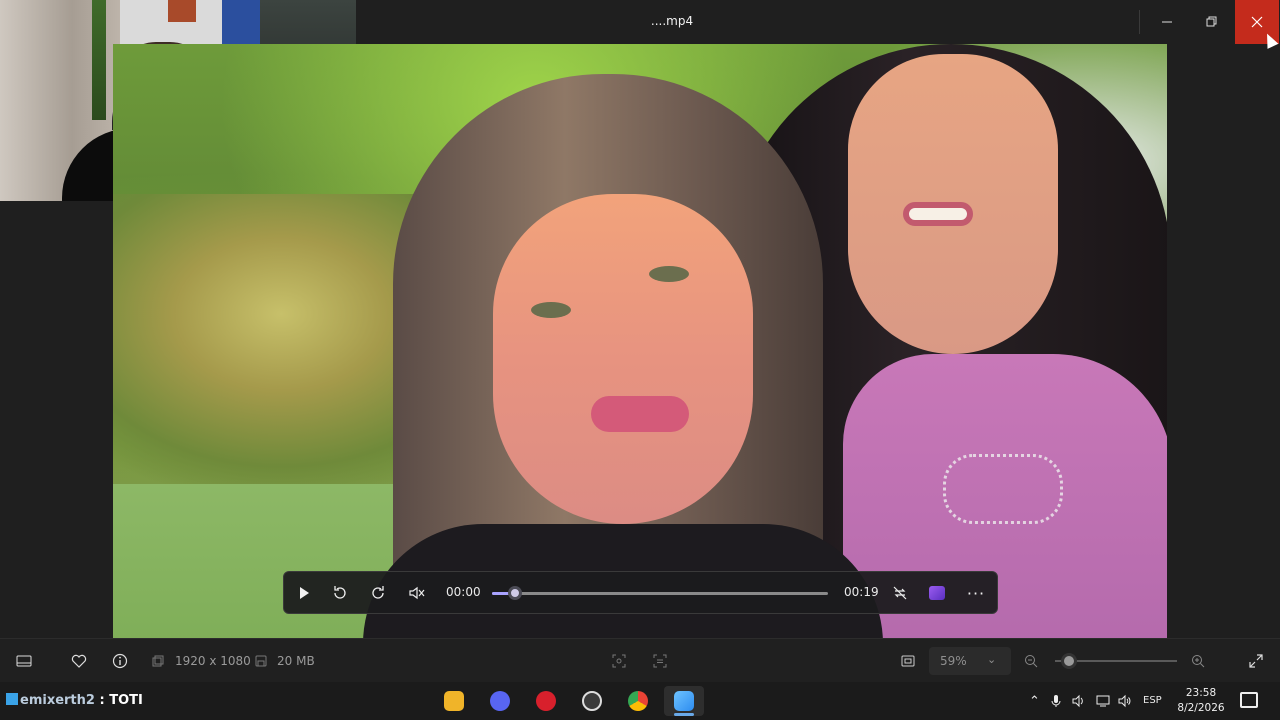 This screenshot has width=1280, height=720. I want to click on crop-button, so click(619, 661).